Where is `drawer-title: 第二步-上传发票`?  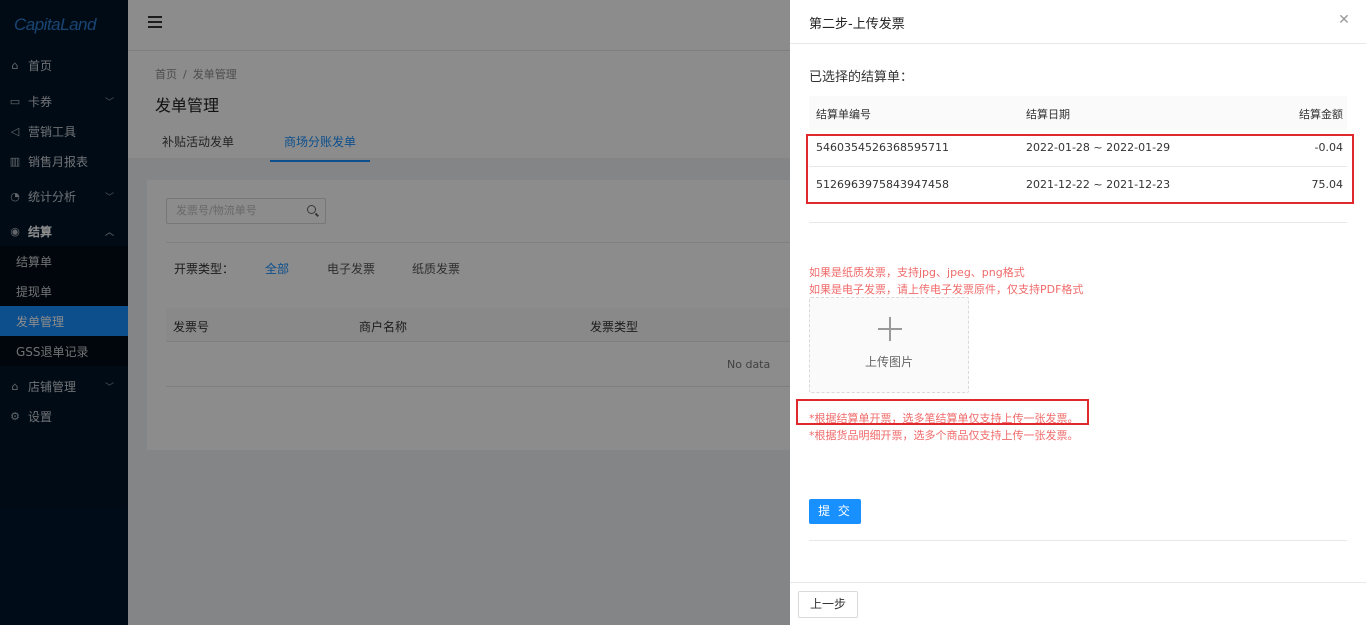
drawer-title: 第二步-上传发票 is located at coordinates (857, 24).